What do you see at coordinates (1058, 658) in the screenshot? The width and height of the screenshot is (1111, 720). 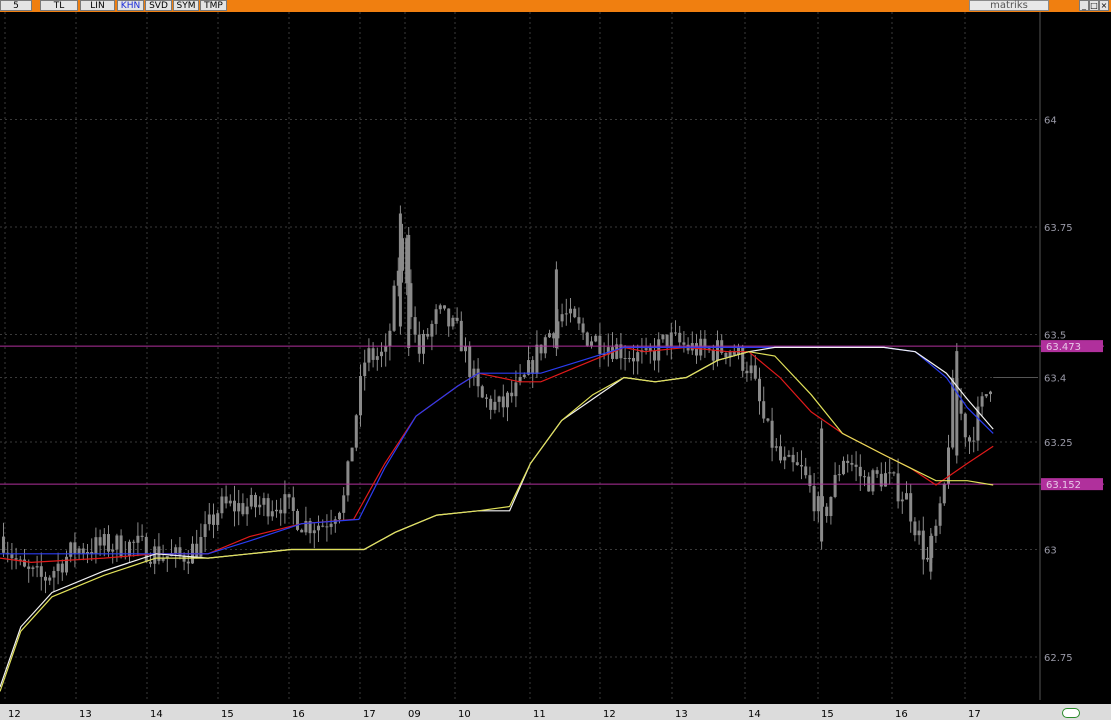 I see `y-tick-label: 62.75` at bounding box center [1058, 658].